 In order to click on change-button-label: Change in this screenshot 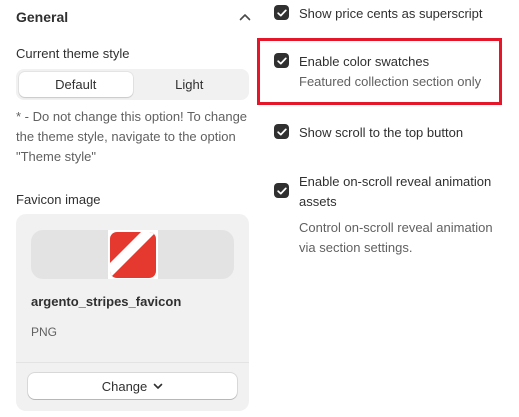, I will do `click(124, 386)`.